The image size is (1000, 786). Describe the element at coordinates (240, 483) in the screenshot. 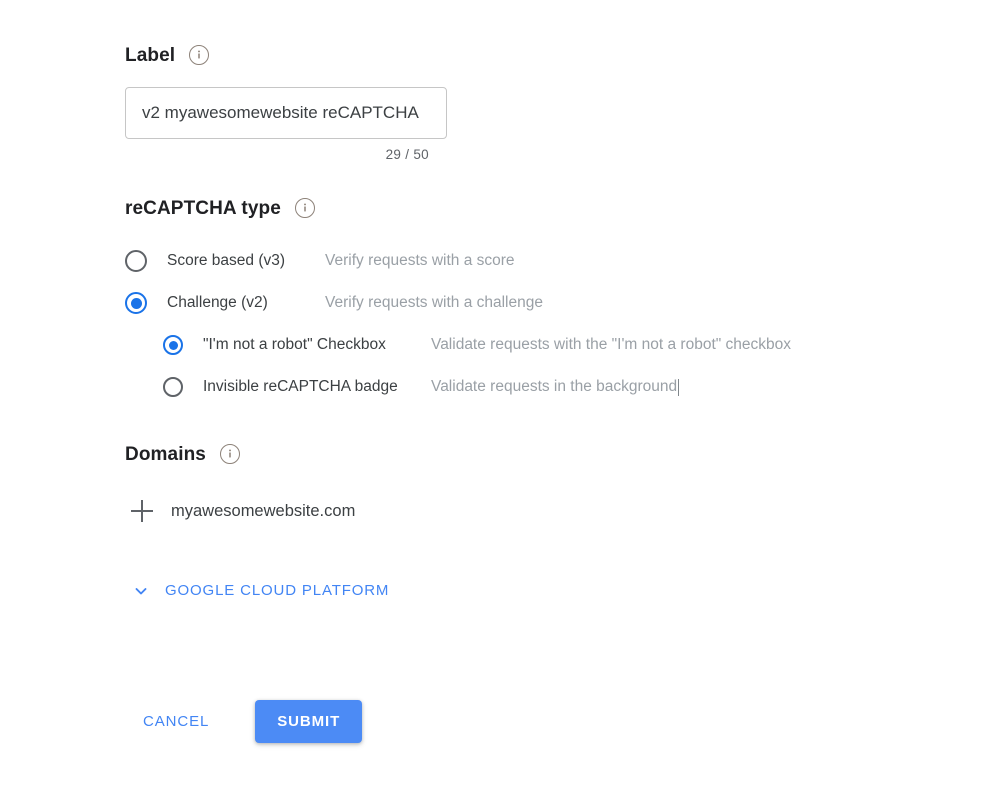

I see `domains-section: Domains myawesomewebsite.com` at that location.